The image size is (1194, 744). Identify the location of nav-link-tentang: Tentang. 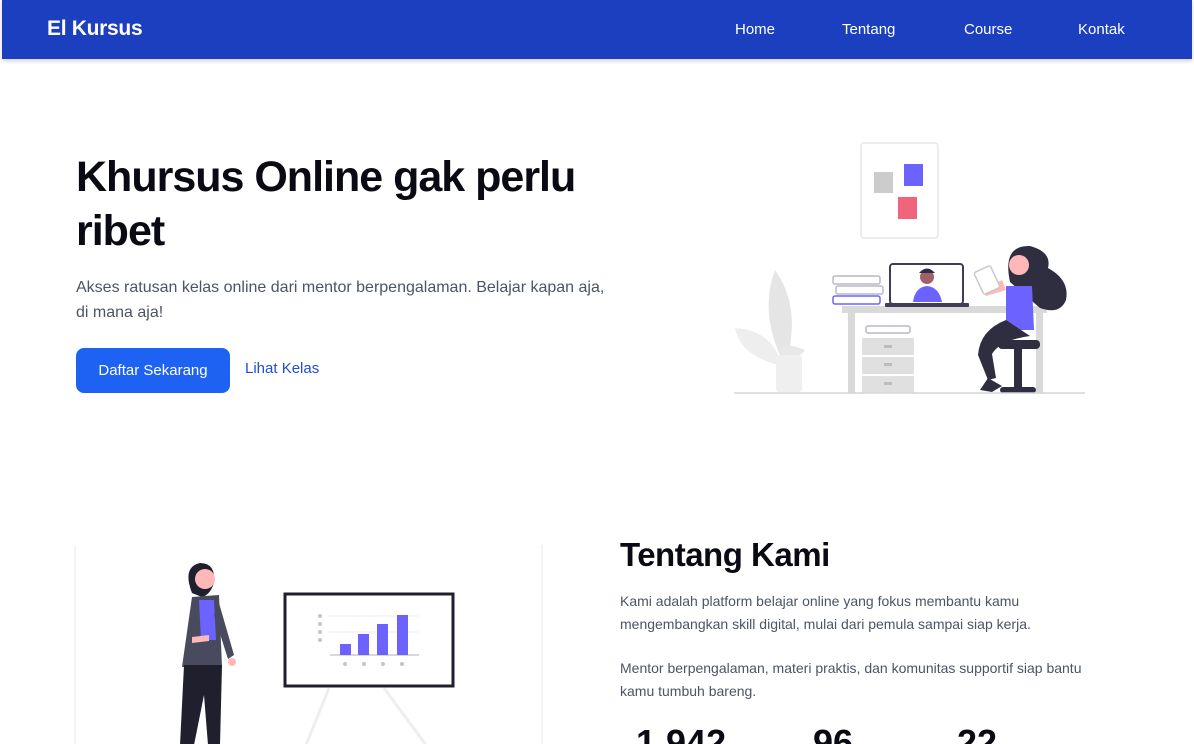
(868, 29).